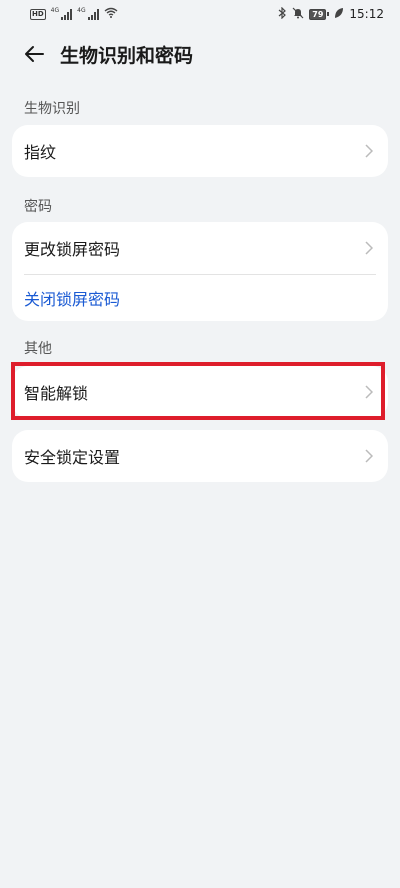  What do you see at coordinates (366, 14) in the screenshot?
I see `status-time: 15:12` at bounding box center [366, 14].